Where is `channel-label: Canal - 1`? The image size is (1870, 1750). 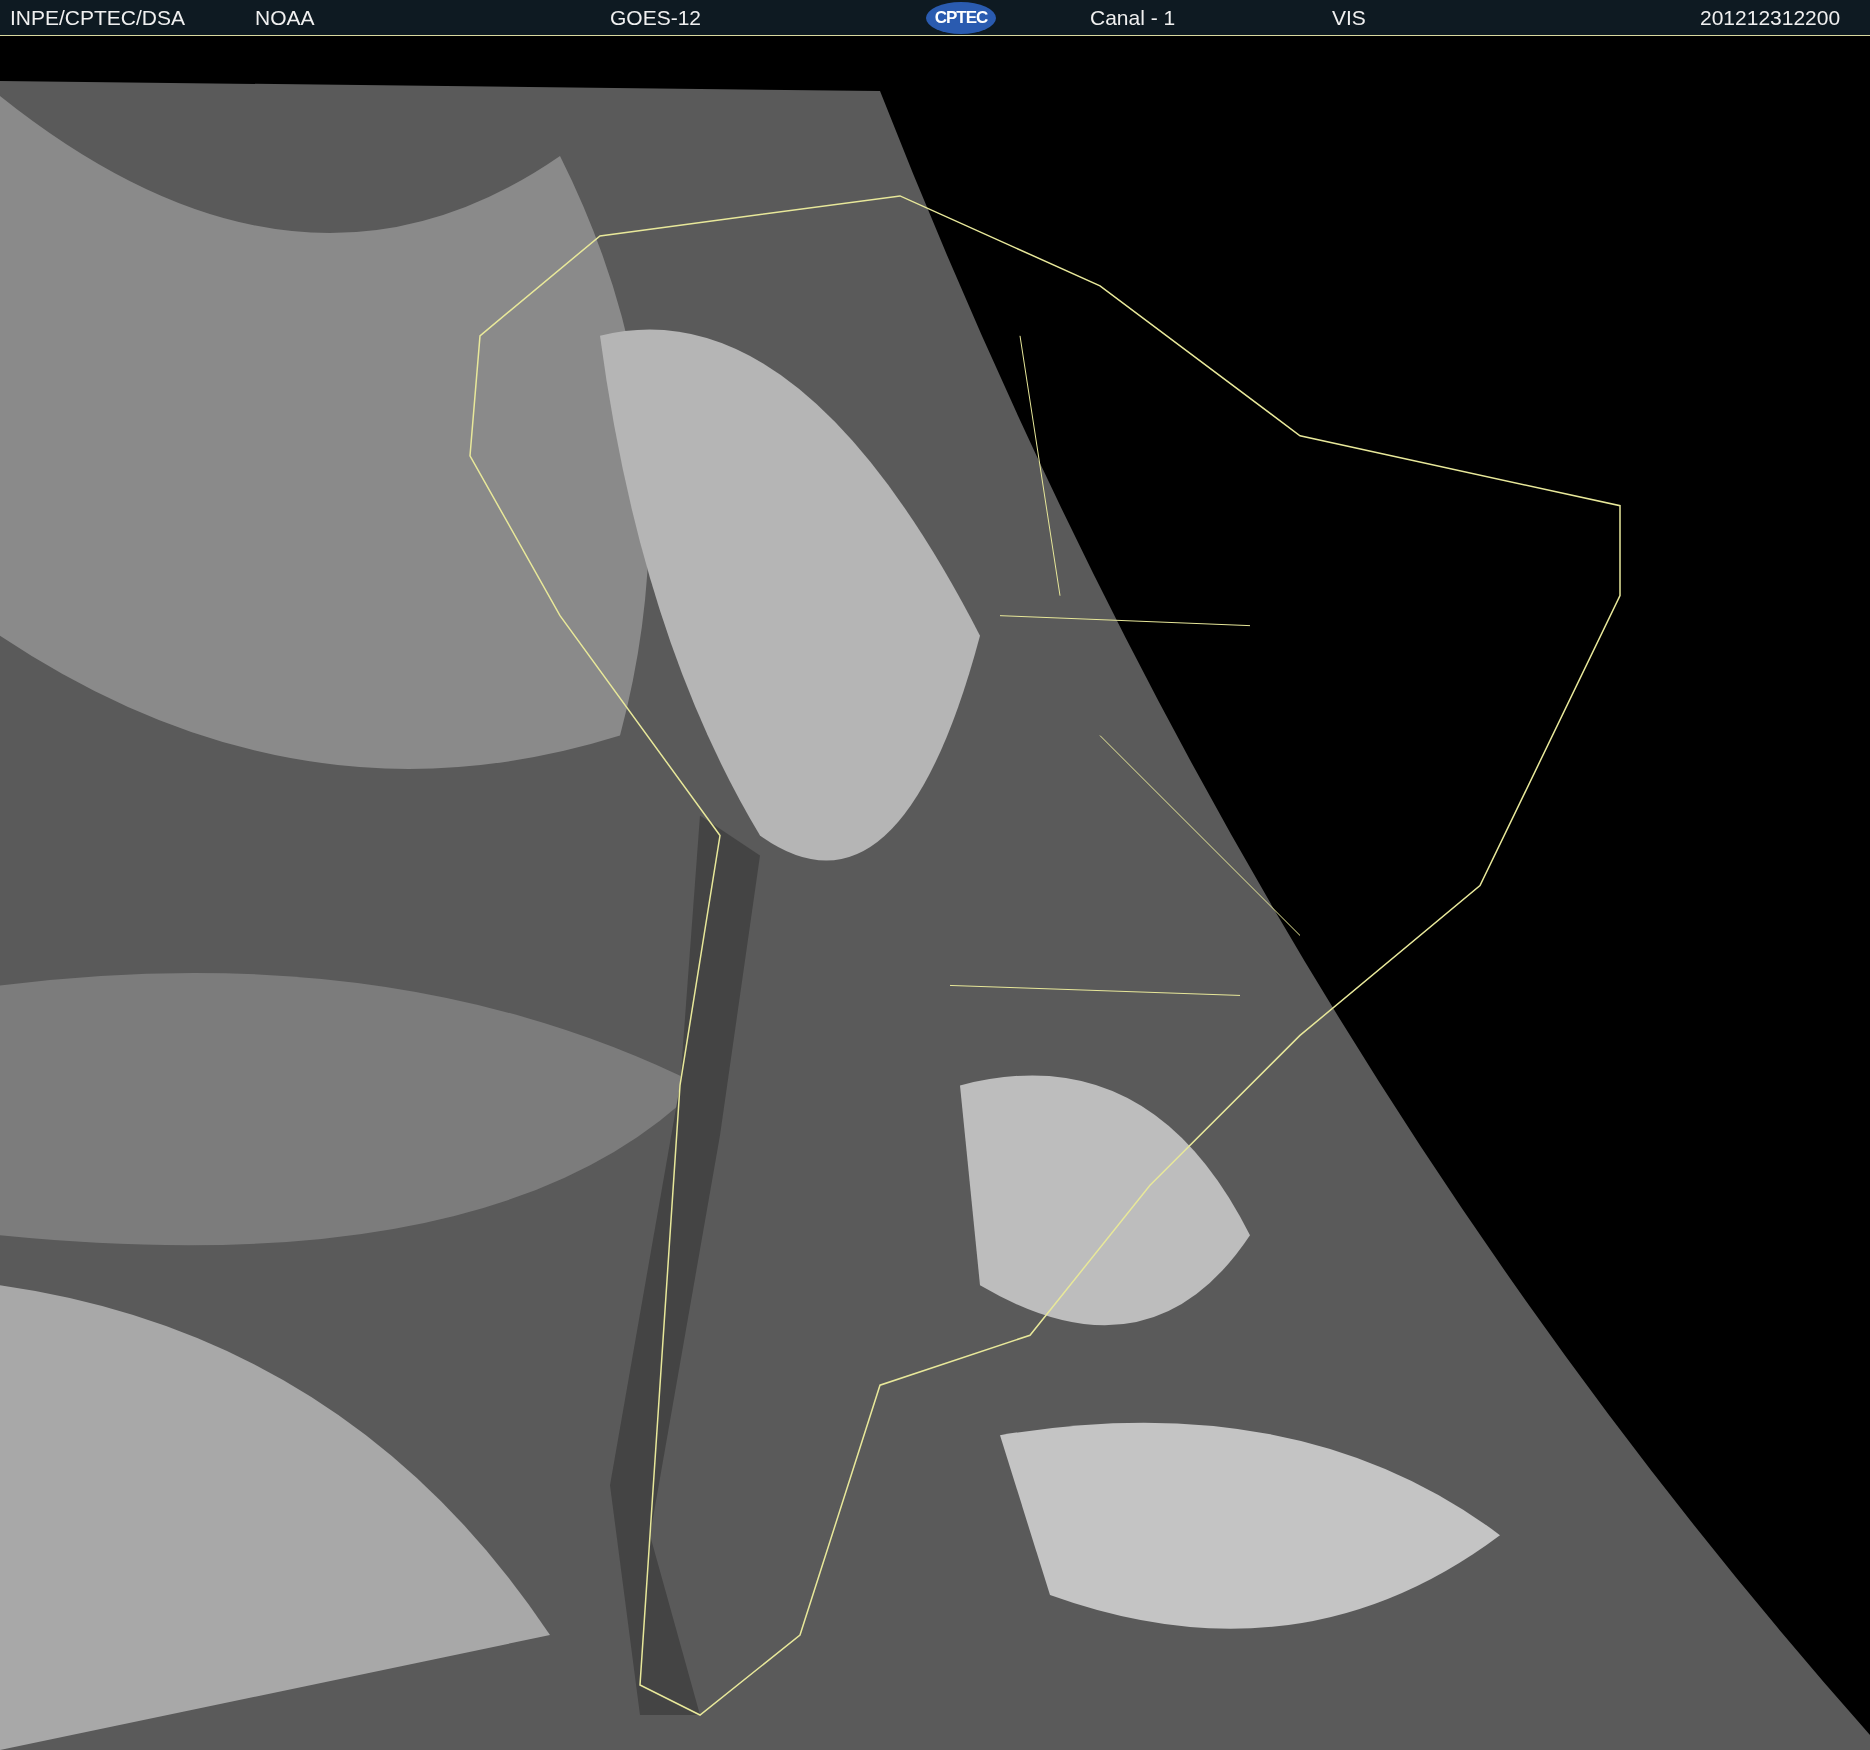 channel-label: Canal - 1 is located at coordinates (1133, 17).